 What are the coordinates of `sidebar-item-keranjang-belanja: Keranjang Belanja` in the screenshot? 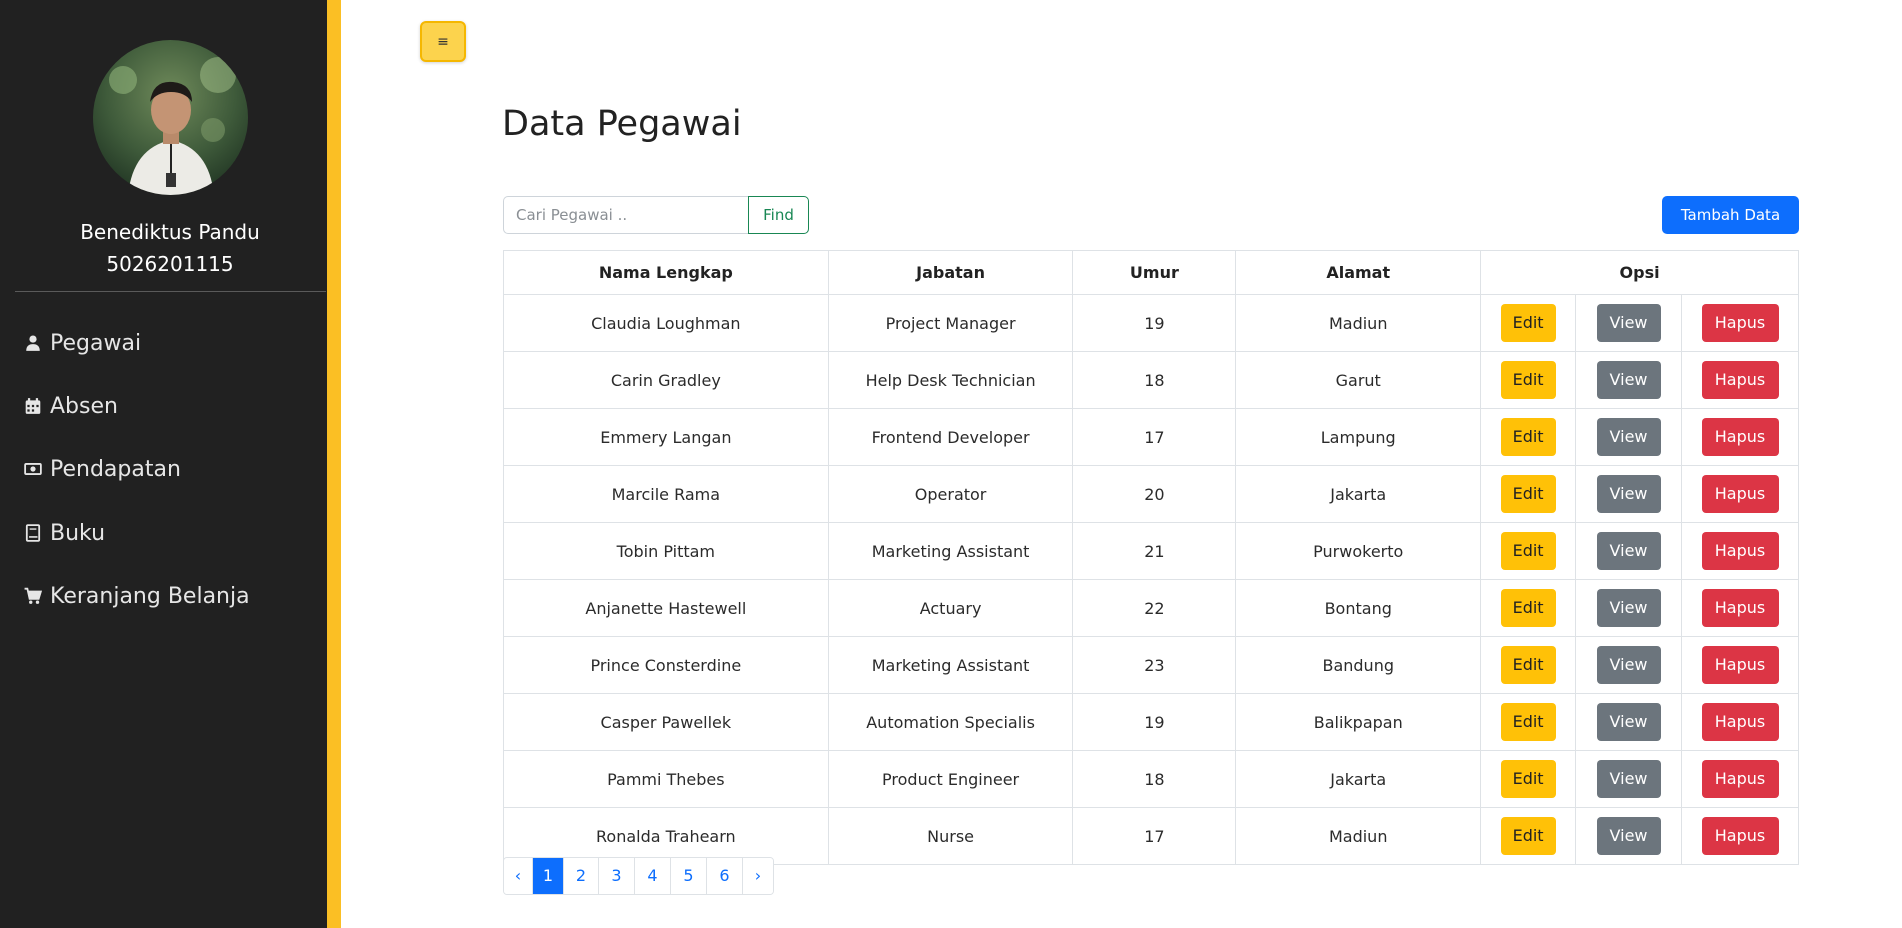 It's located at (137, 596).